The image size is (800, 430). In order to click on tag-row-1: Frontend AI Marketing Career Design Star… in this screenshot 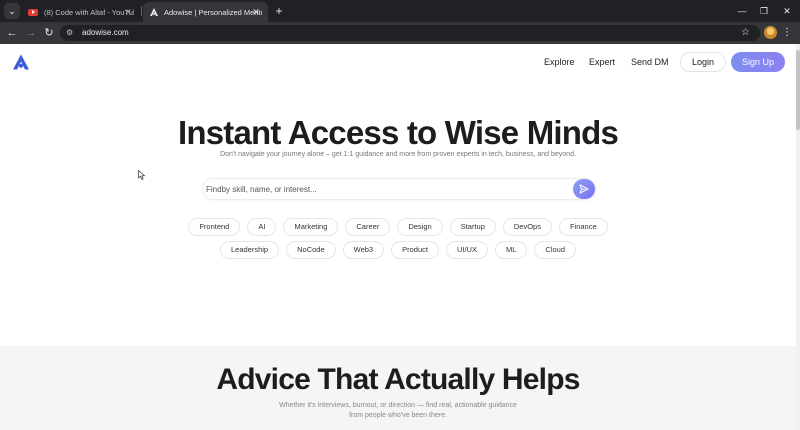, I will do `click(398, 227)`.